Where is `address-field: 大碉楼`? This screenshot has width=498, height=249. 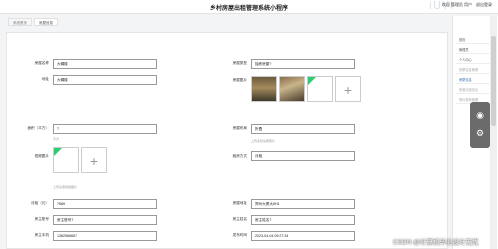
address-field: 大碉楼 is located at coordinates (105, 80).